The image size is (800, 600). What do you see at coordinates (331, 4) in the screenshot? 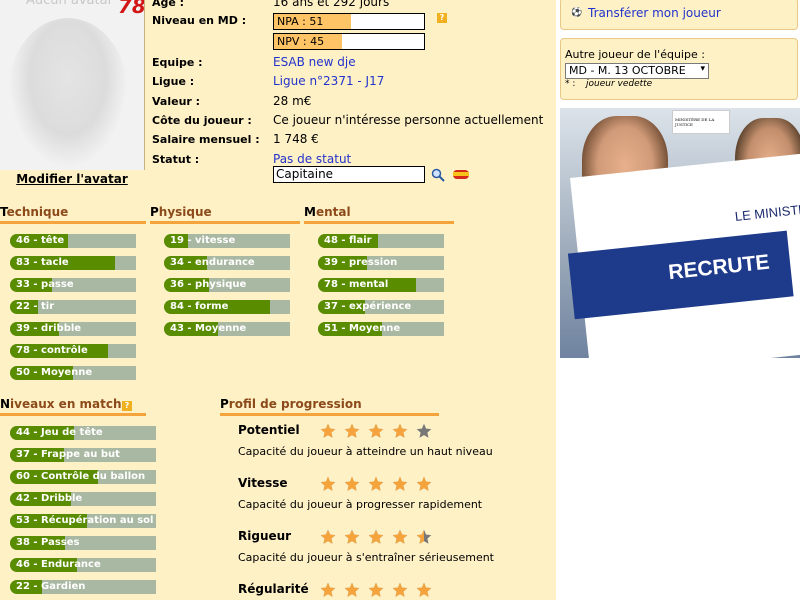
I see `age-value: 16 ans et 292 jours` at bounding box center [331, 4].